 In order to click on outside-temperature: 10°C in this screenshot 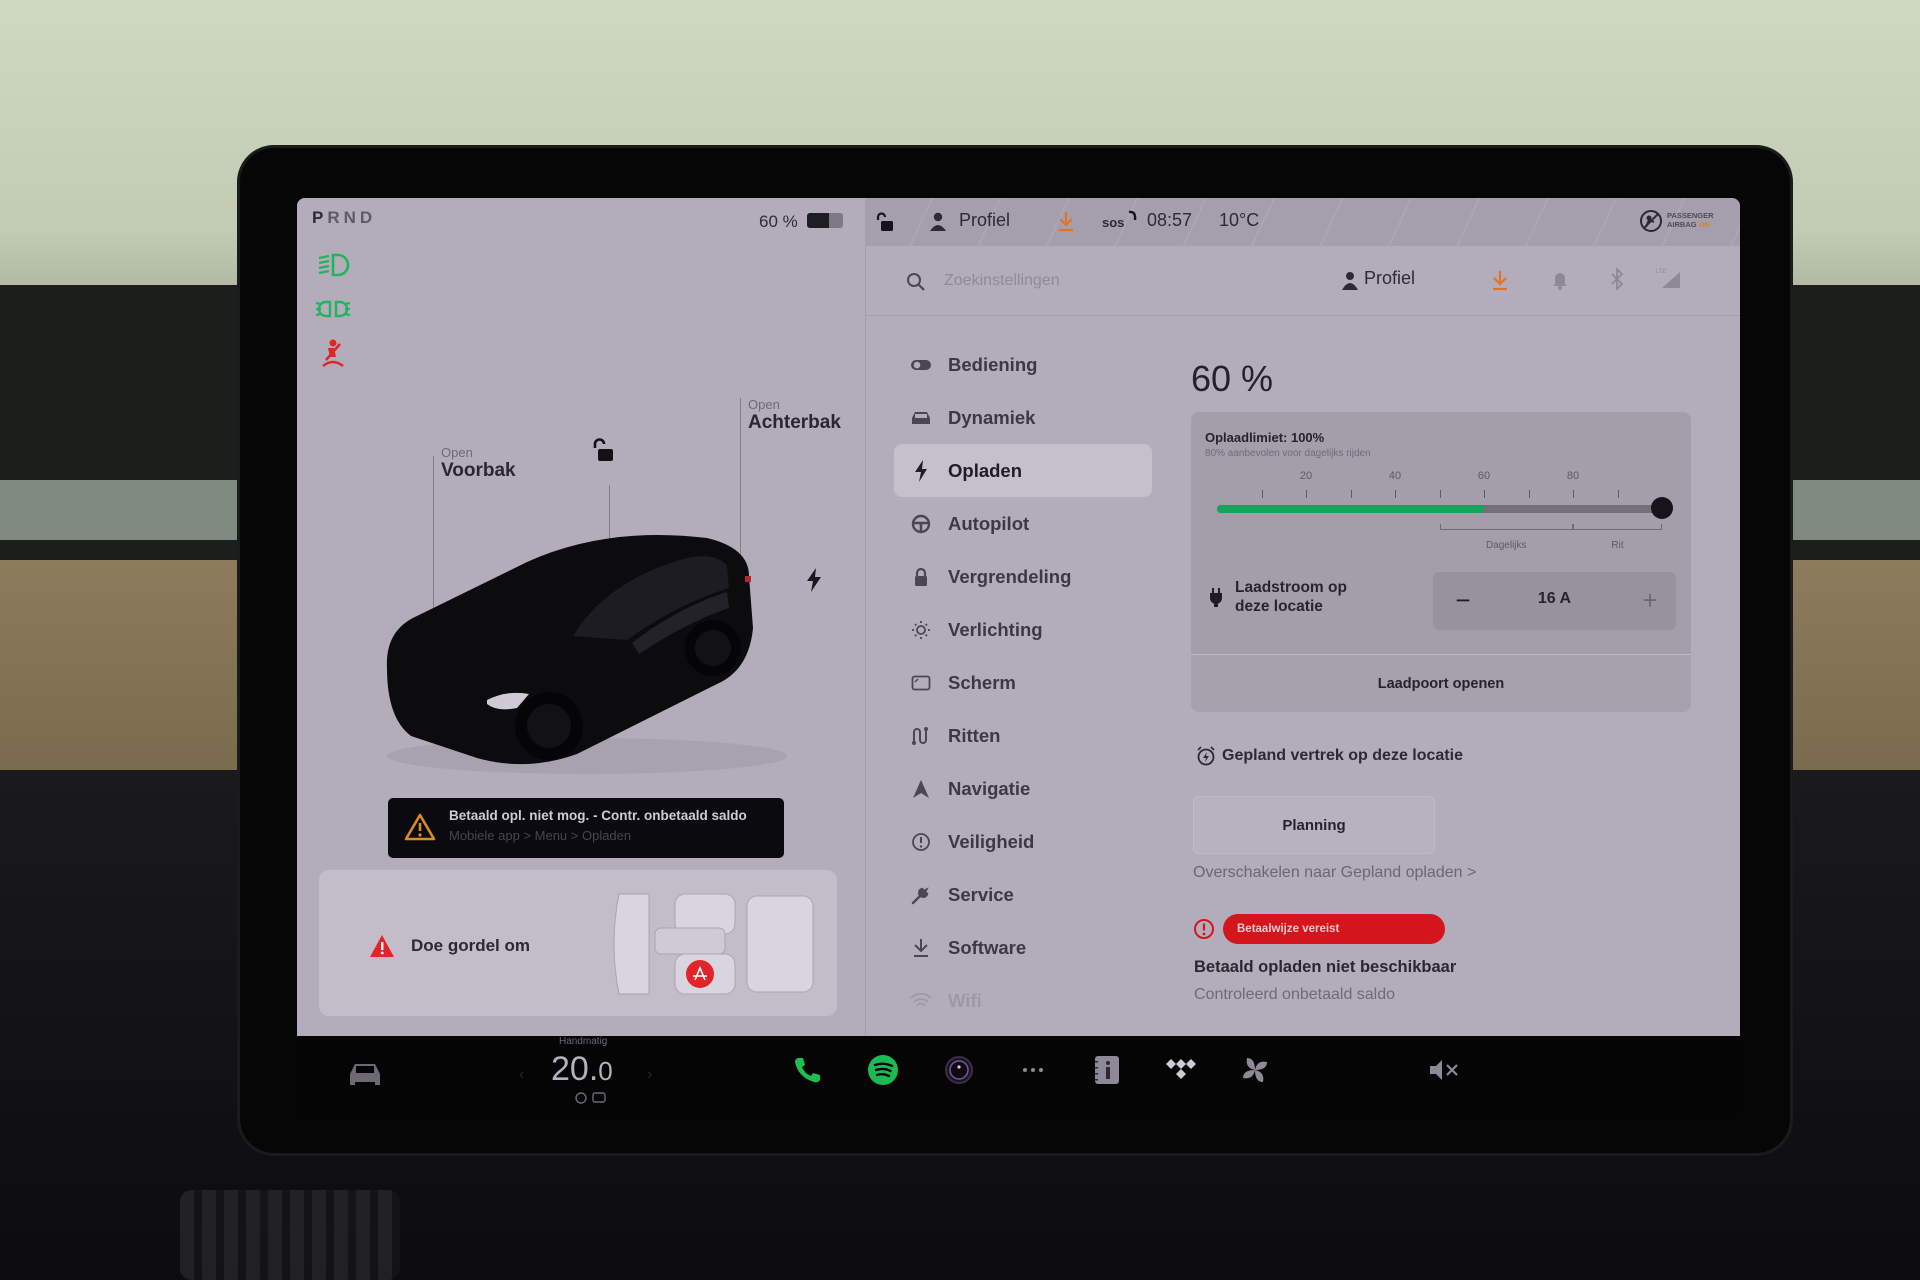, I will do `click(1239, 220)`.